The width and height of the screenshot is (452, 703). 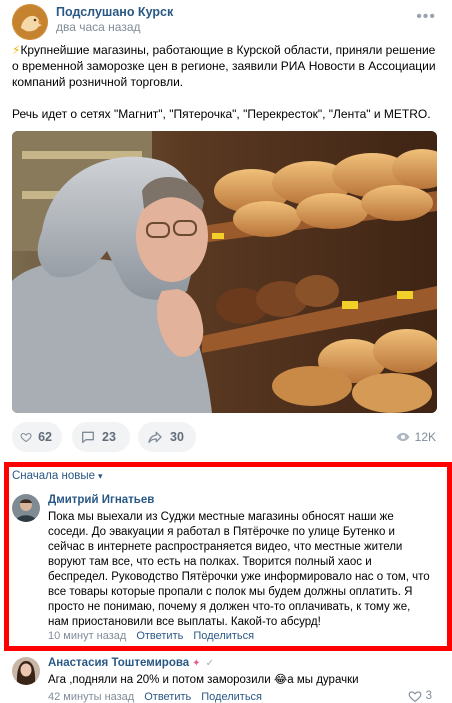 I want to click on share-comment-button: Поделиться, so click(x=231, y=697).